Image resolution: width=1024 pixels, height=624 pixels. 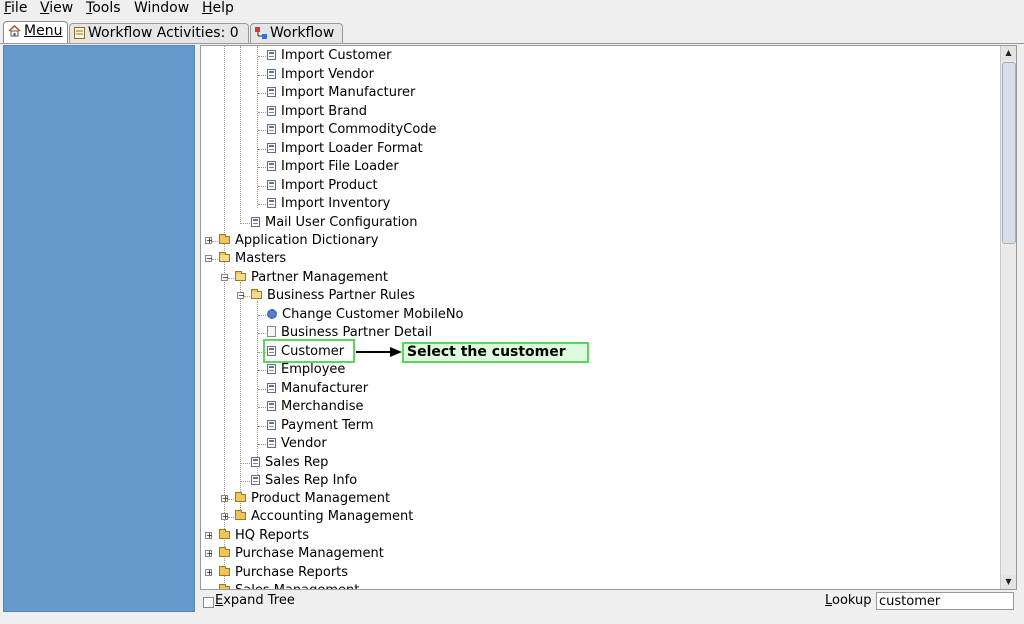 I want to click on tree-item-import-file-loader: Import File Loader, so click(x=333, y=167).